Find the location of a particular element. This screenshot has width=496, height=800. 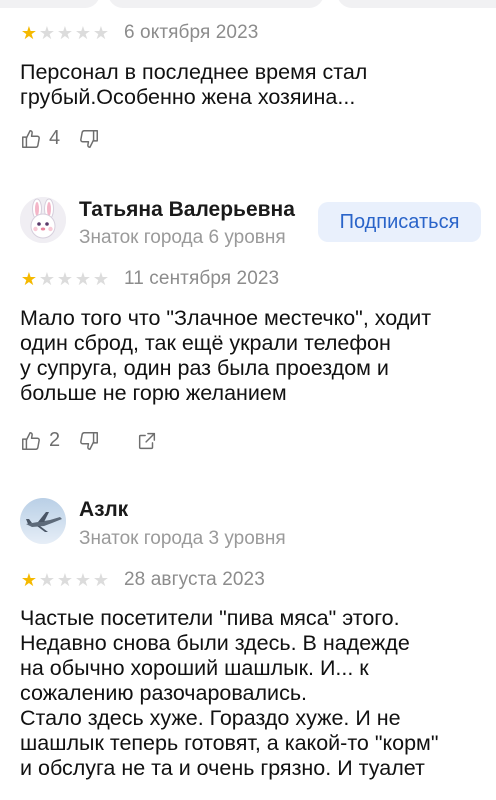

review-date: 11 сентября 2023 is located at coordinates (202, 278).